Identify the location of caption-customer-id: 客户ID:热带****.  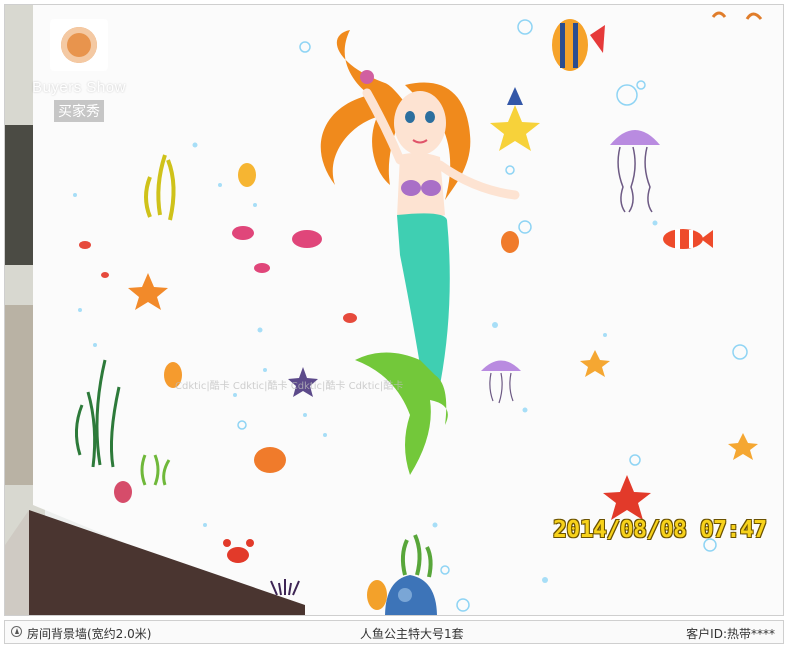
(730, 634).